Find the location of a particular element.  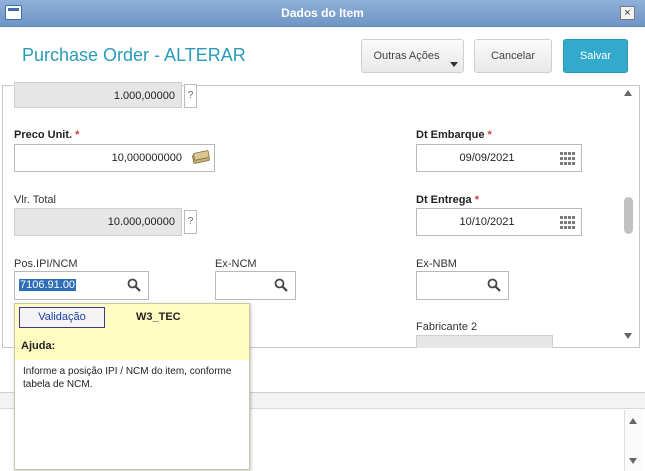

other-actions-button: Outras Ações is located at coordinates (412, 56).